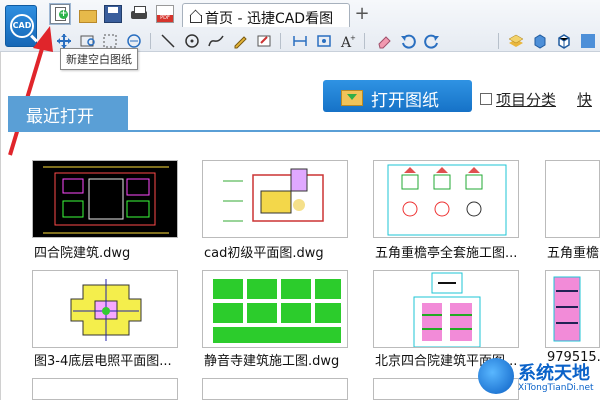  I want to click on redo-icon, so click(432, 41).